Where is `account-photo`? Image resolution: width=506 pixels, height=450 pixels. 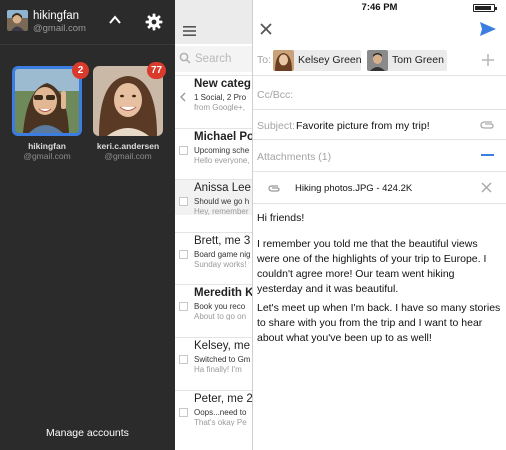
account-photo is located at coordinates (47, 101).